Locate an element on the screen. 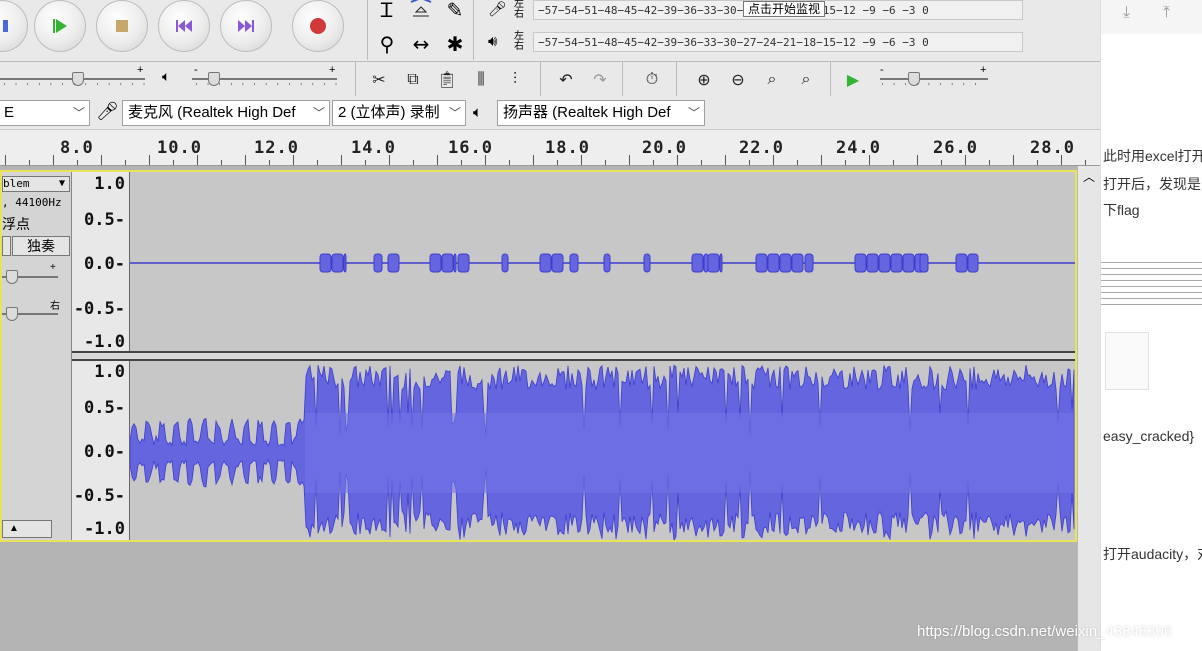  stop-button is located at coordinates (122, 26).